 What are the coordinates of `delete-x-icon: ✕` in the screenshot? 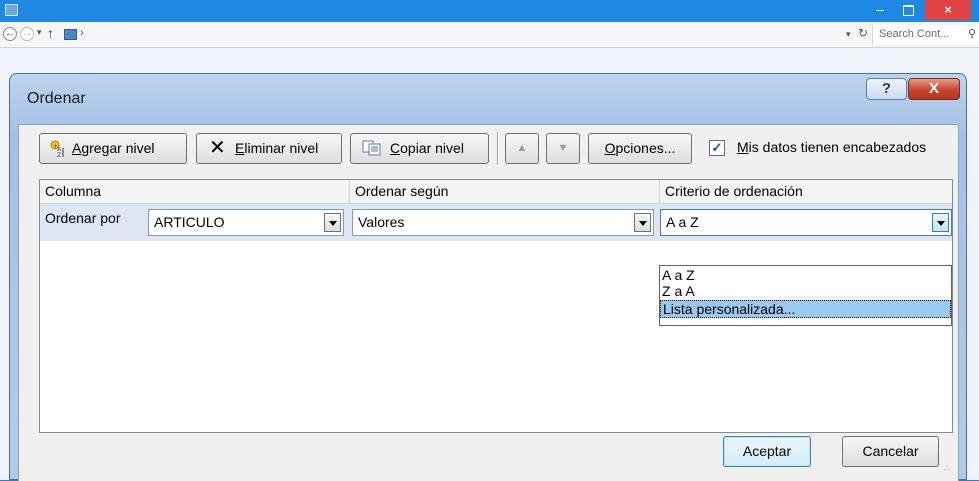 It's located at (217, 148).